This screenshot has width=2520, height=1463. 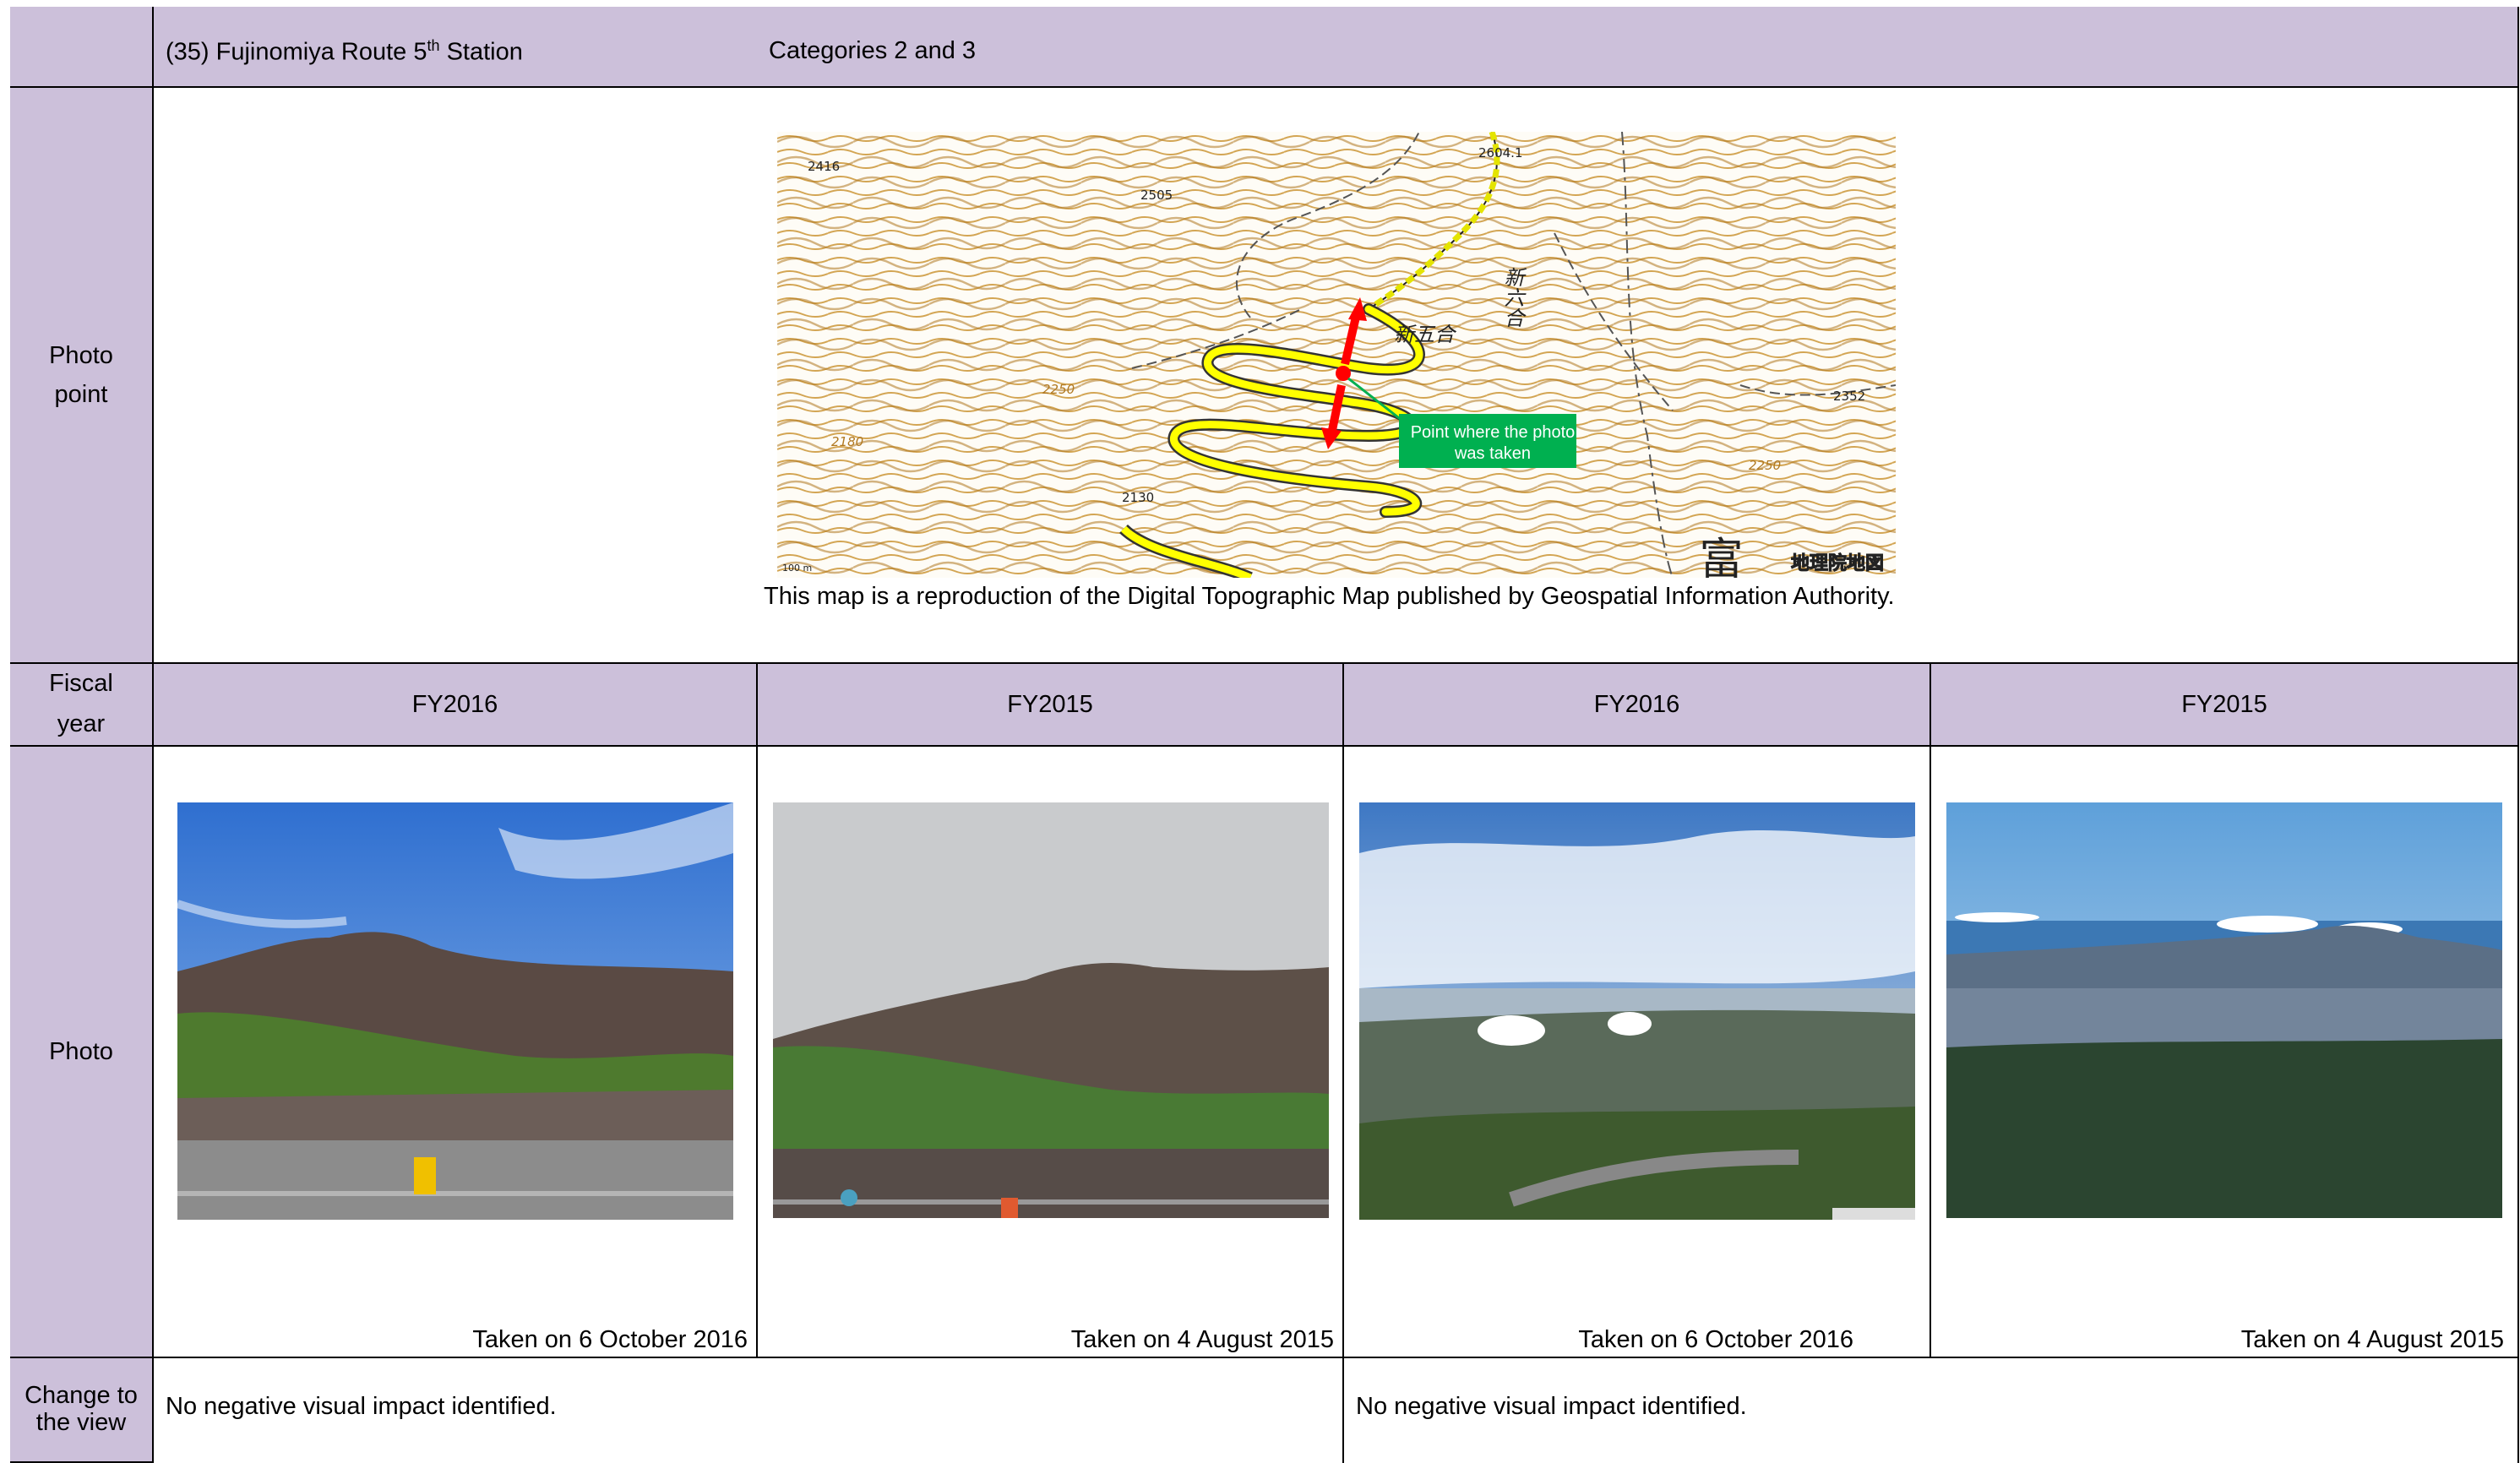 What do you see at coordinates (1715, 1339) in the screenshot?
I see `taken-date-3: Taken on 6 October 2016` at bounding box center [1715, 1339].